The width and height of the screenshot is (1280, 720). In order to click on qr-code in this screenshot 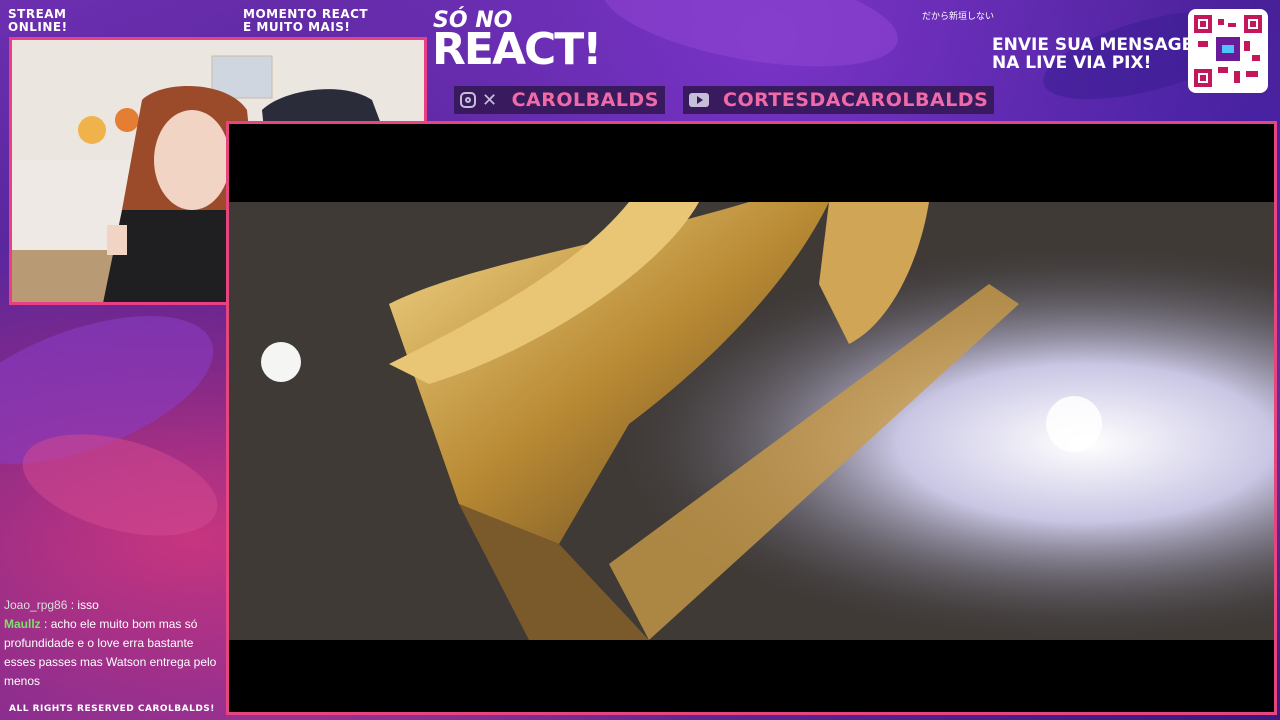, I will do `click(1228, 51)`.